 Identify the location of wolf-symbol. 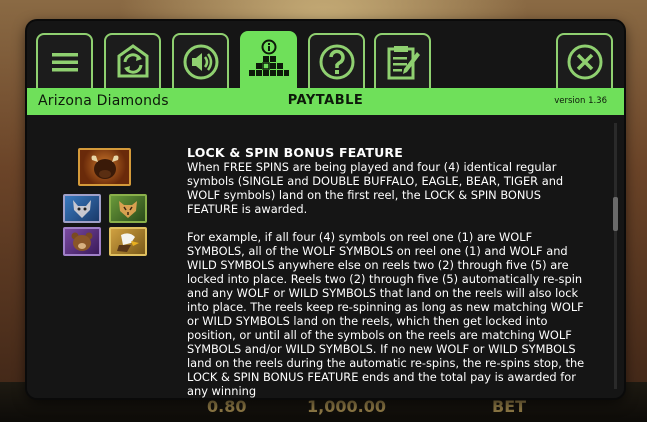
(82, 208).